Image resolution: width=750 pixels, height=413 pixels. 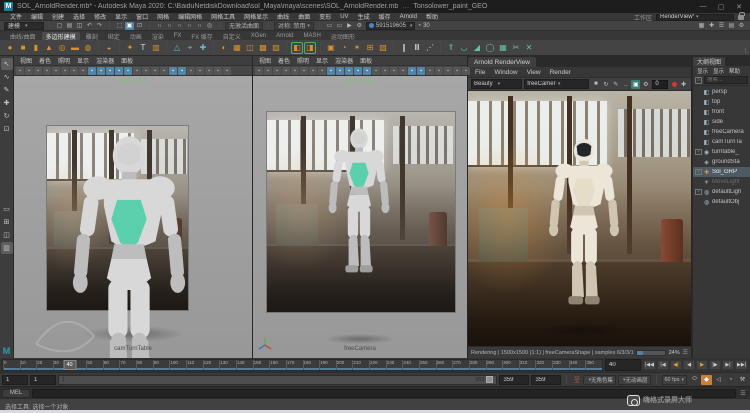 I want to click on display-toggle: ▣, so click(x=636, y=84).